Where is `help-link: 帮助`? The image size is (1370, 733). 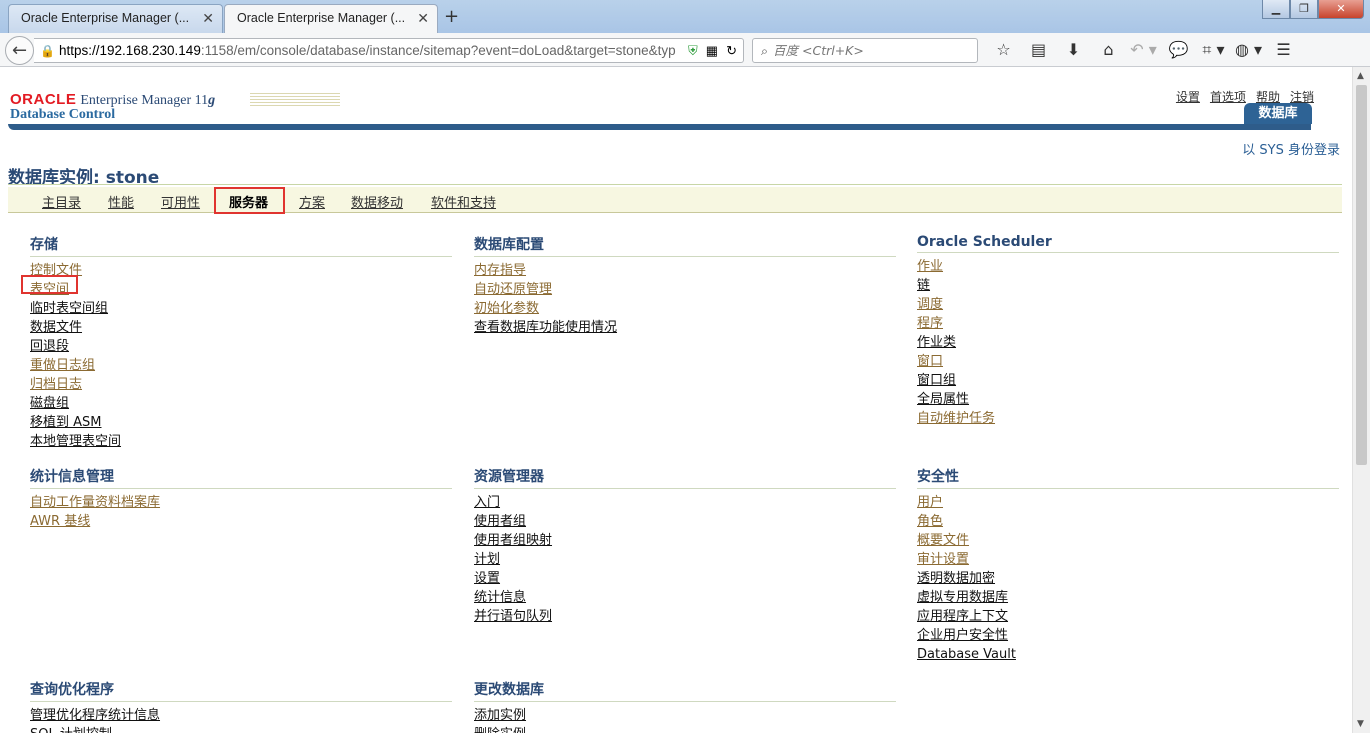
help-link: 帮助 is located at coordinates (1268, 97).